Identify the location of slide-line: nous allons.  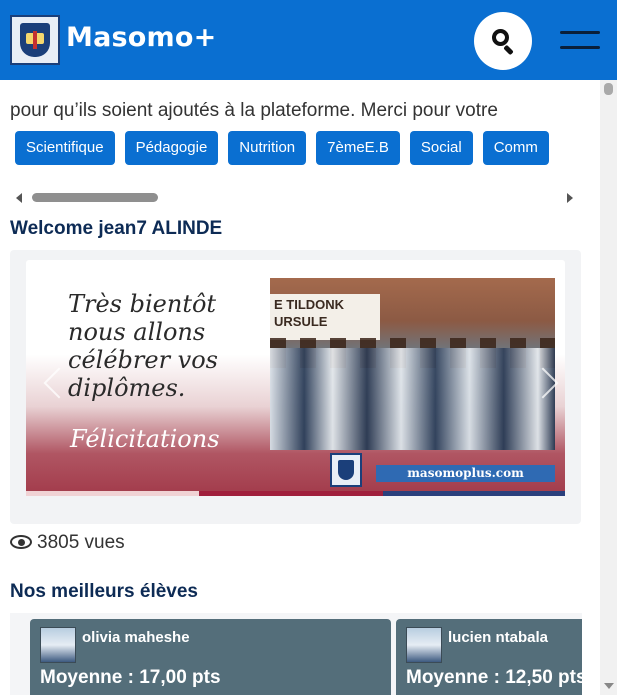
(137, 332).